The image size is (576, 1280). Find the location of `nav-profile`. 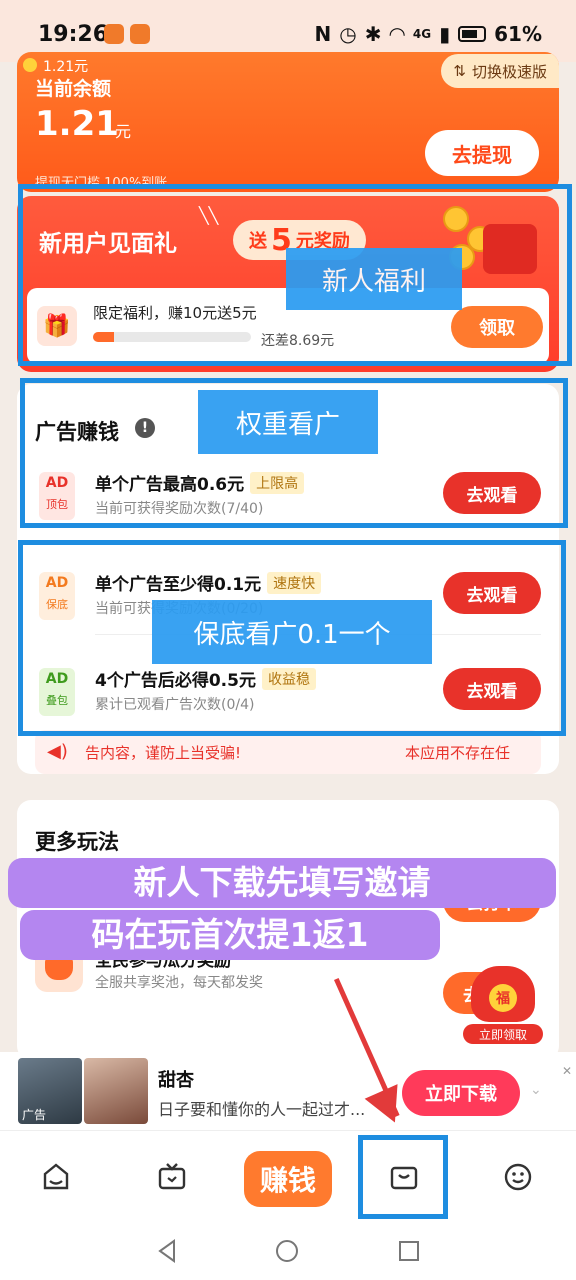

nav-profile is located at coordinates (518, 1177).